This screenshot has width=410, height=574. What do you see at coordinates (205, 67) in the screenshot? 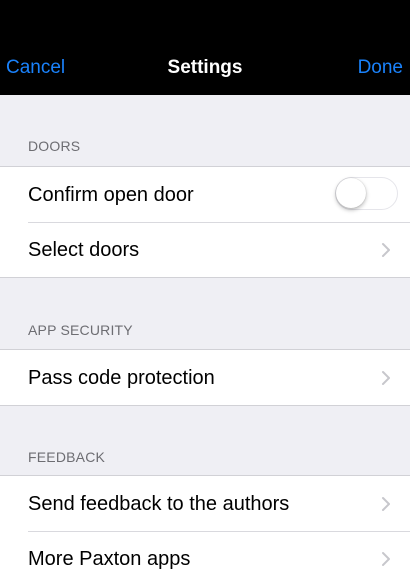
I see `page-title: Settings` at bounding box center [205, 67].